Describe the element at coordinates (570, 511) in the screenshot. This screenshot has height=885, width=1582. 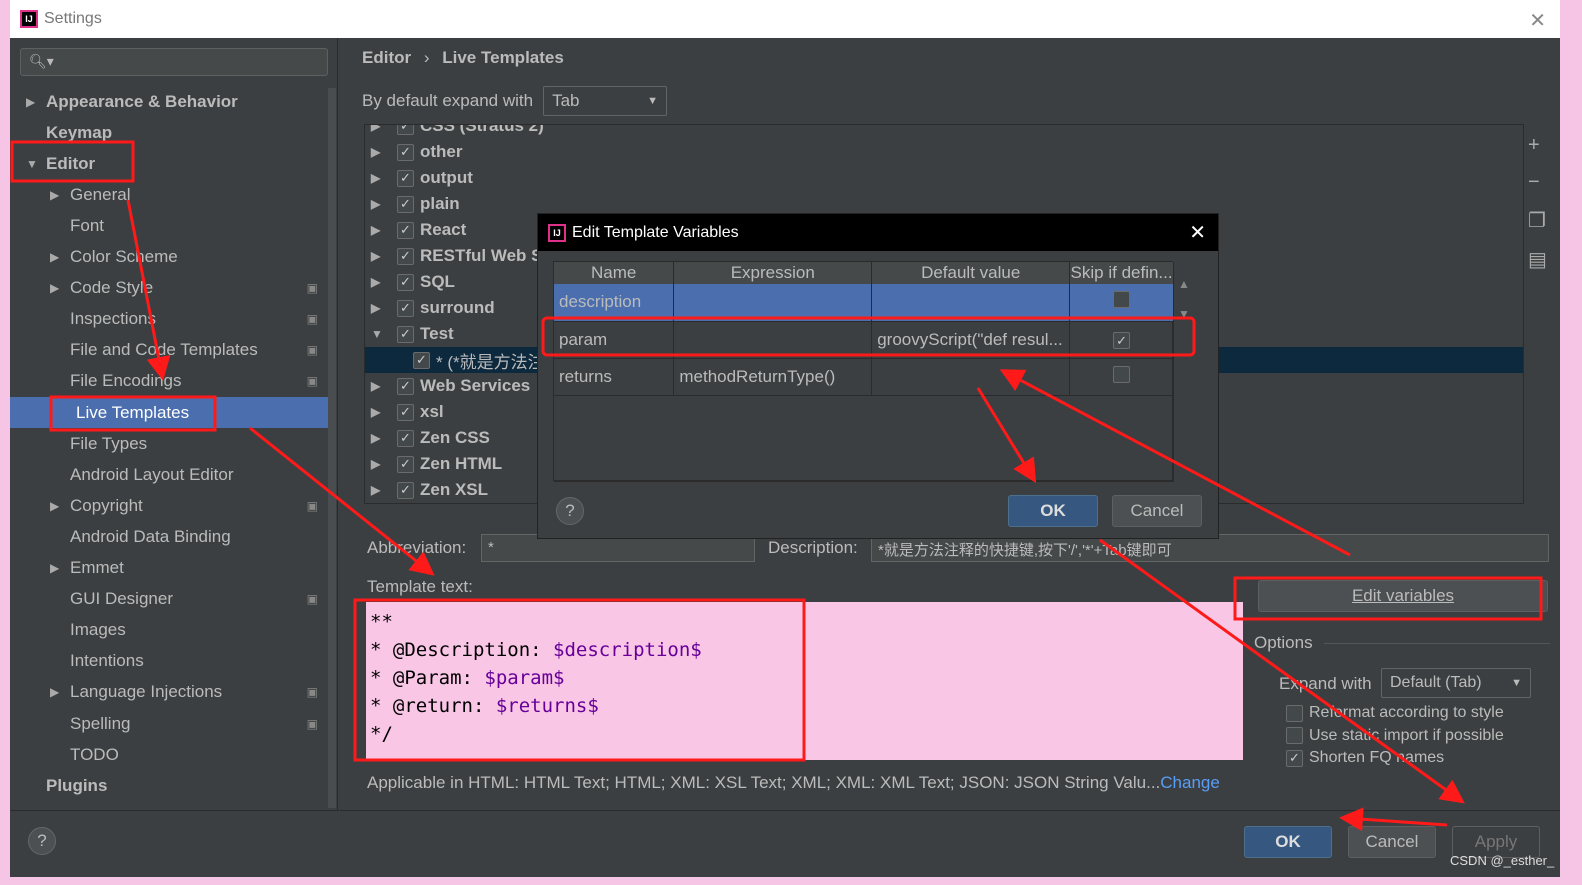
I see `dialog-help-button: ?` at that location.